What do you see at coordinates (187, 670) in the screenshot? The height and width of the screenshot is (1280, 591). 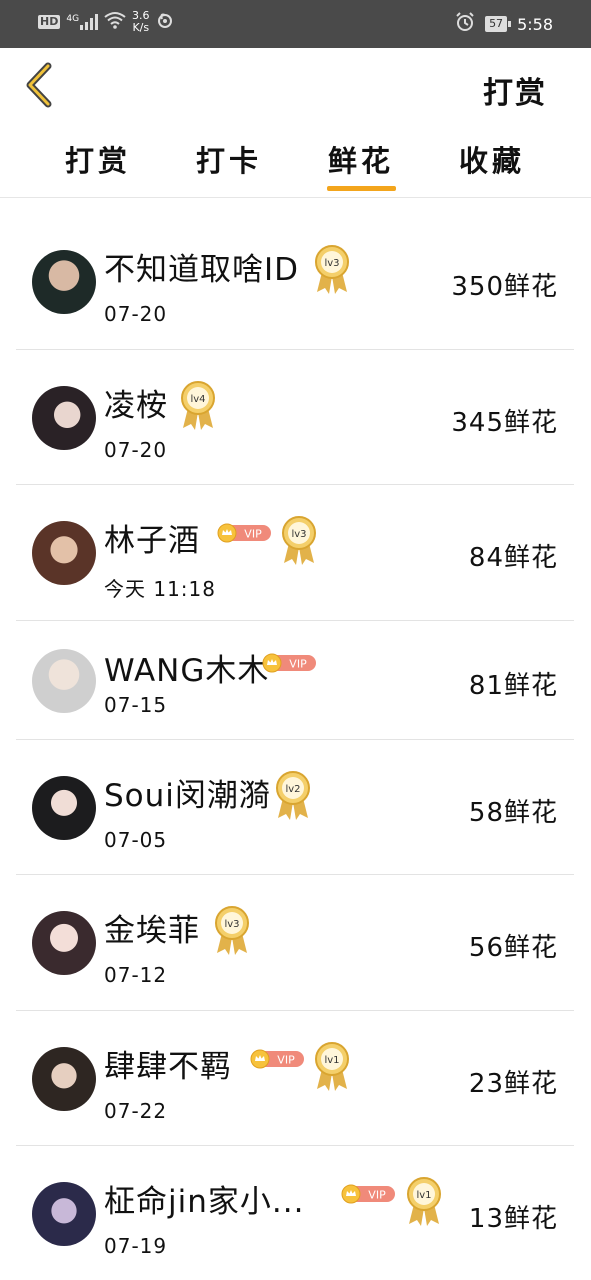 I see `user-name: WANG木木` at bounding box center [187, 670].